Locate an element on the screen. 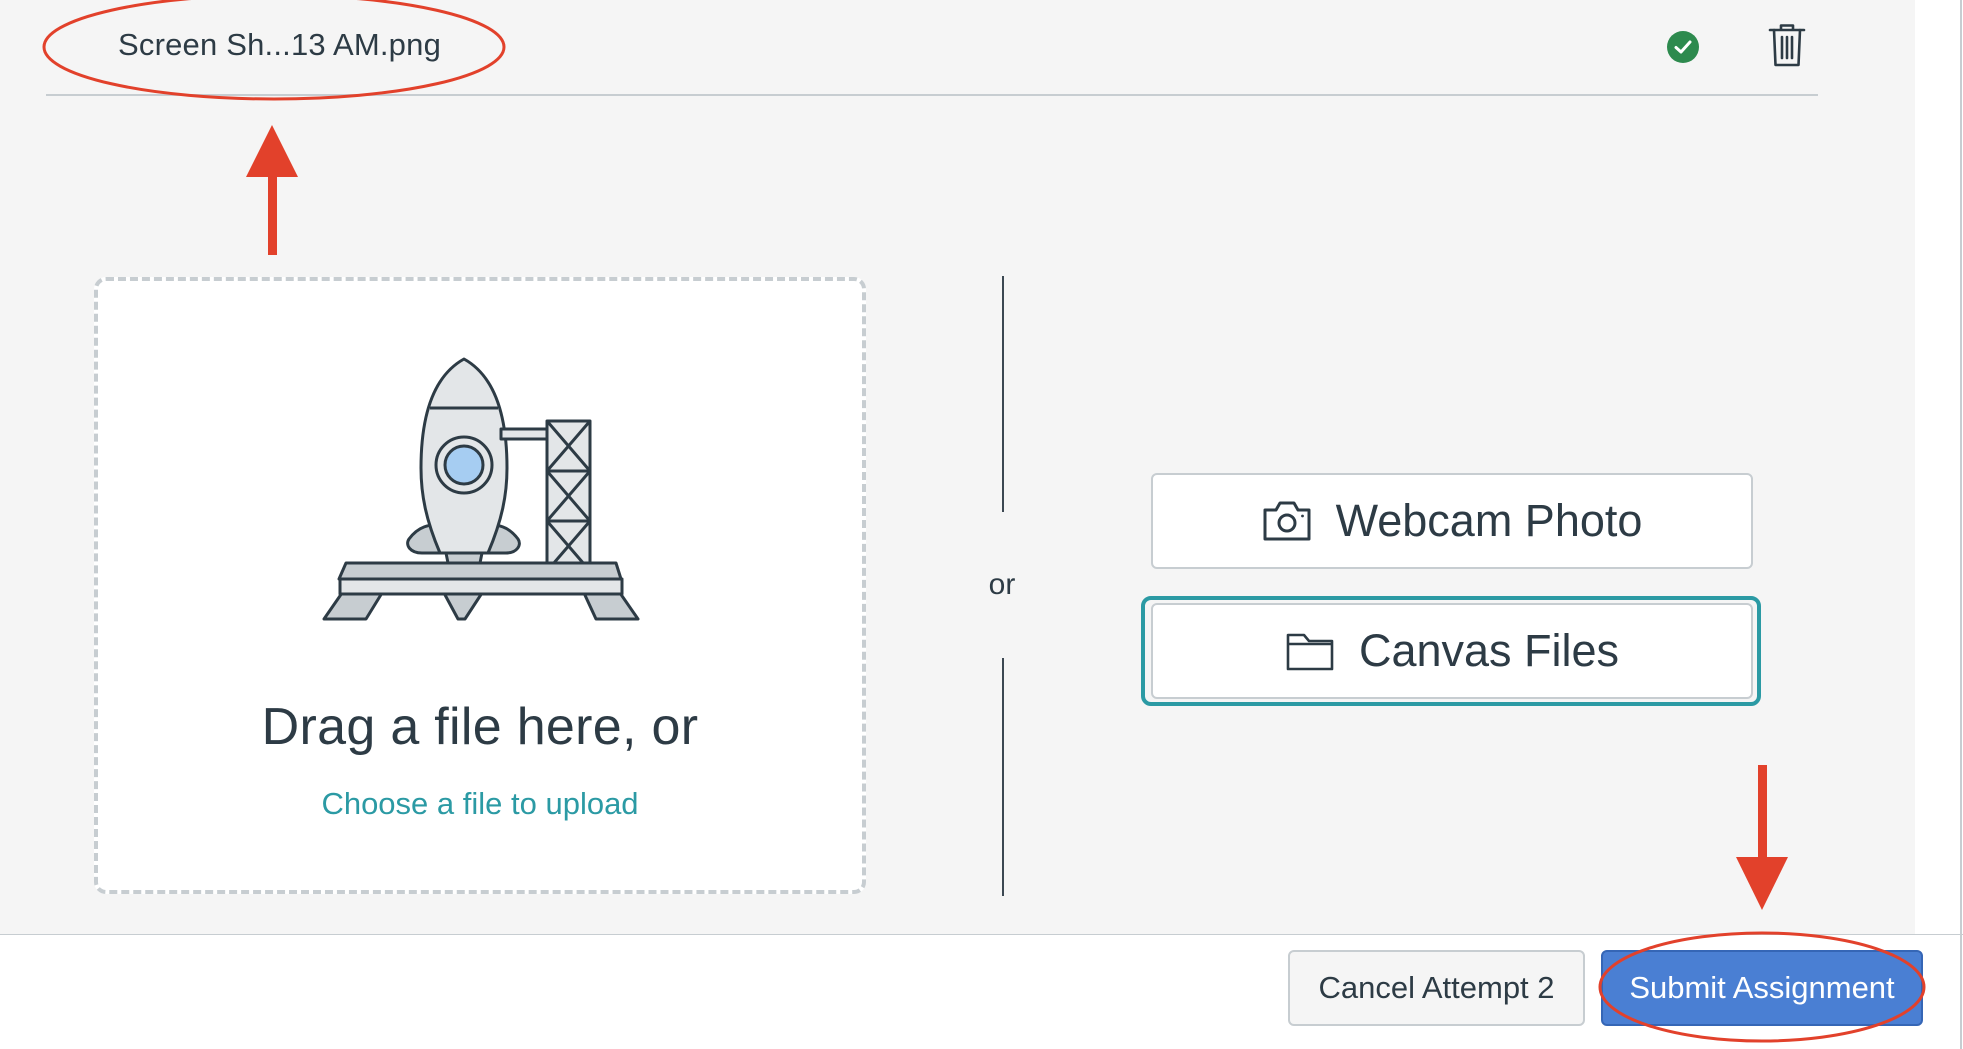 Image resolution: width=1963 pixels, height=1049 pixels. dropzone-heading: Drag a file here, or is located at coordinates (480, 727).